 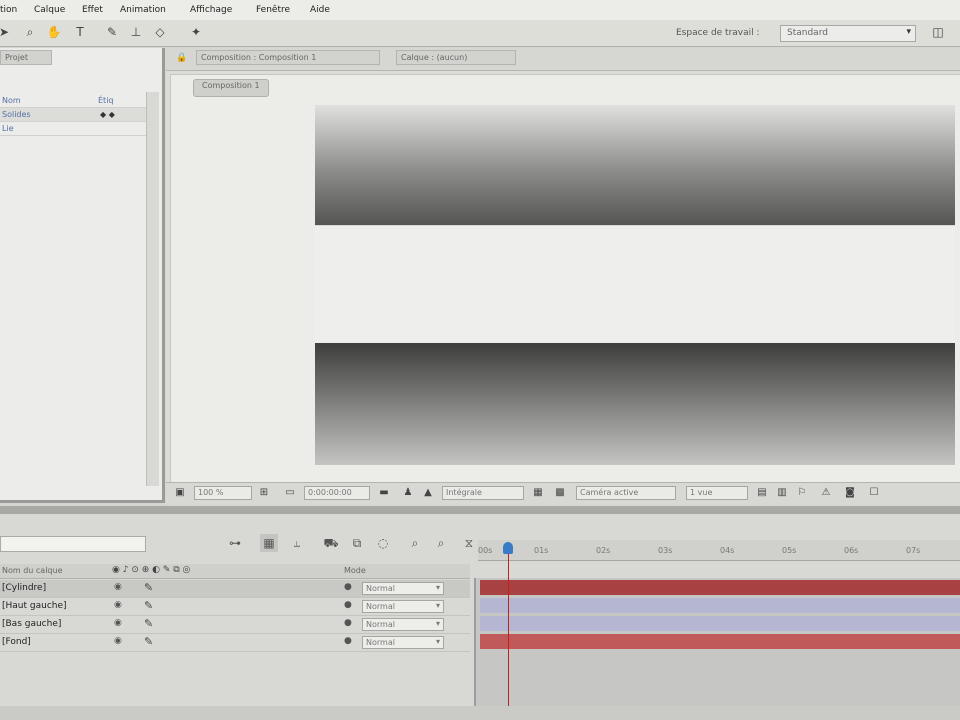 I want to click on panel-divider, so click(x=480, y=510).